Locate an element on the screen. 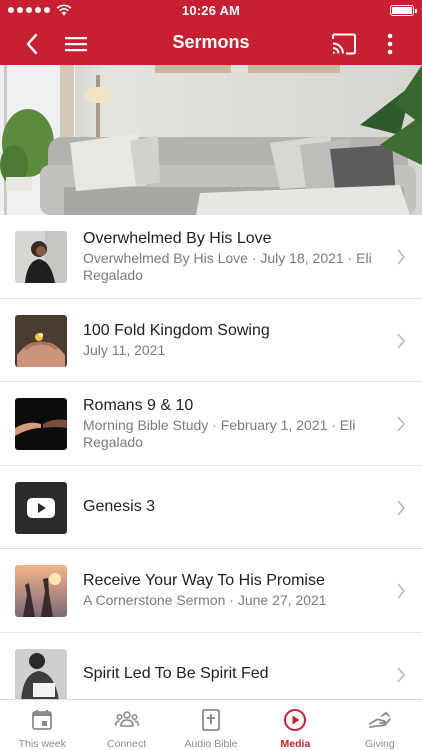  play-circle-icon is located at coordinates (295, 720).